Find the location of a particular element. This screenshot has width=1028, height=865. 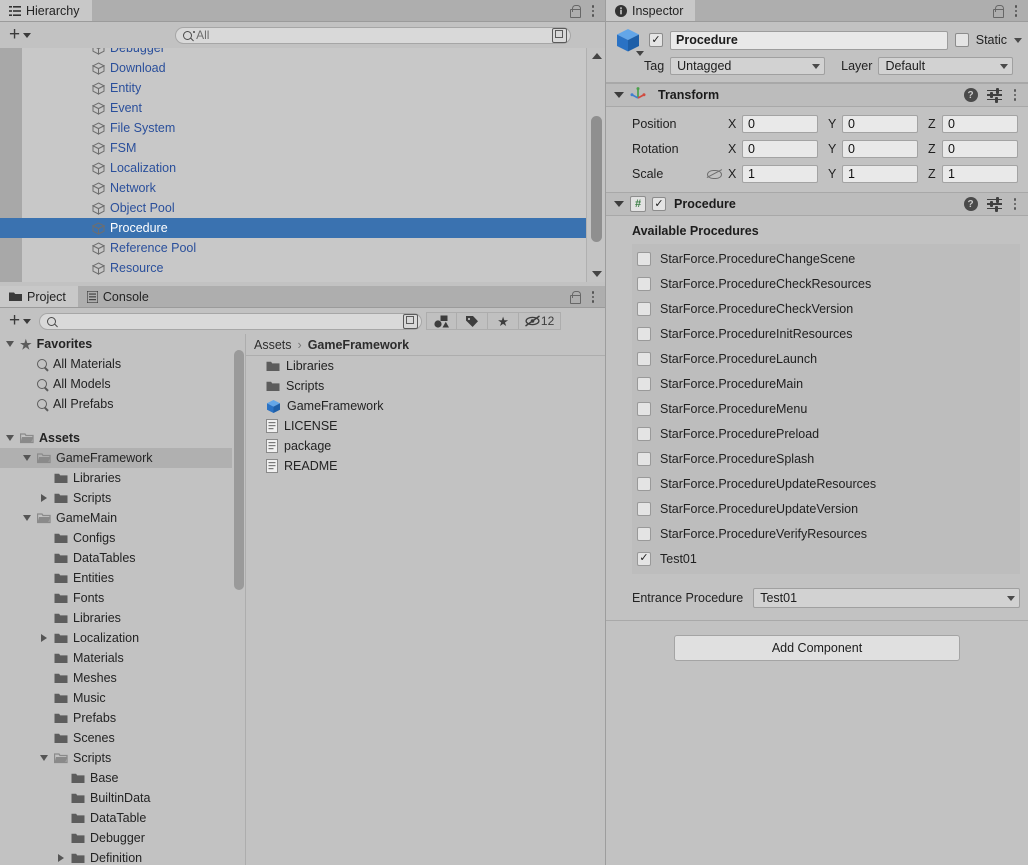

procedure-list-item: StarForce.ProcedureMain is located at coordinates (826, 383).